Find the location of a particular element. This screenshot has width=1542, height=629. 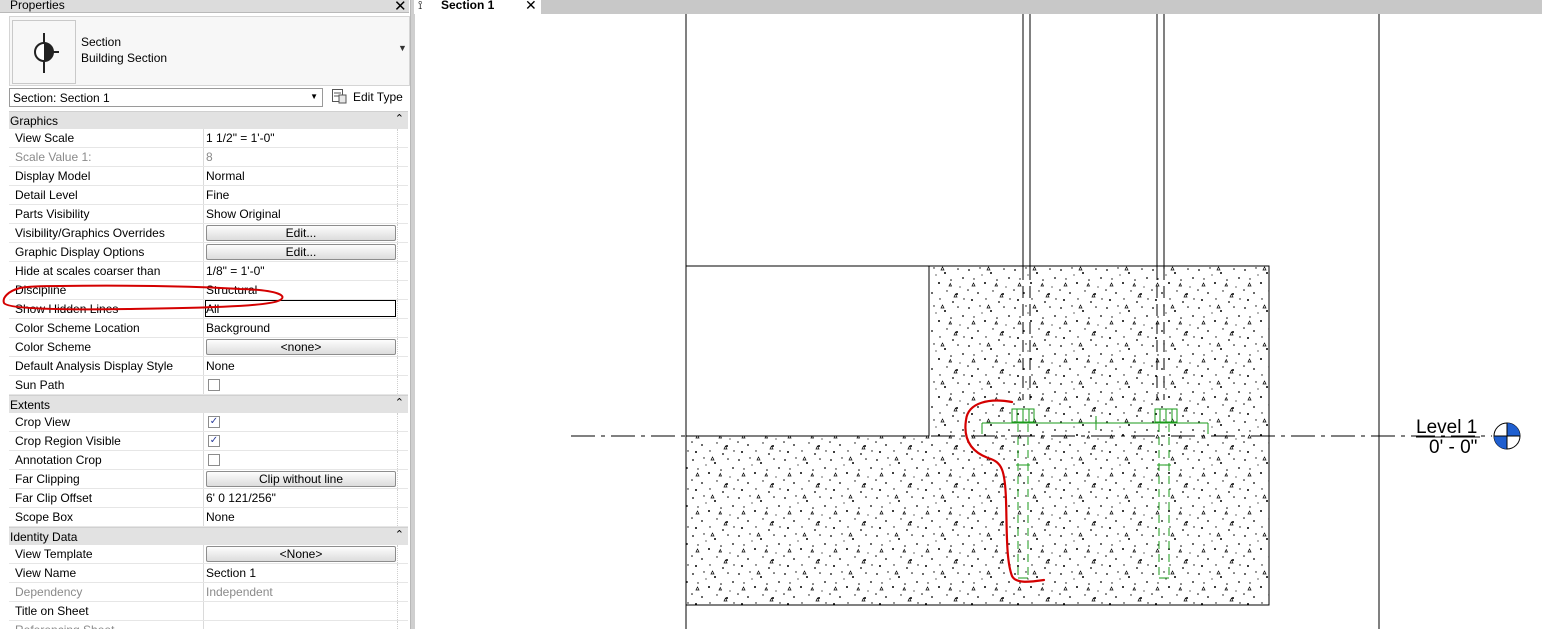

level-target-icon is located at coordinates (1507, 436).